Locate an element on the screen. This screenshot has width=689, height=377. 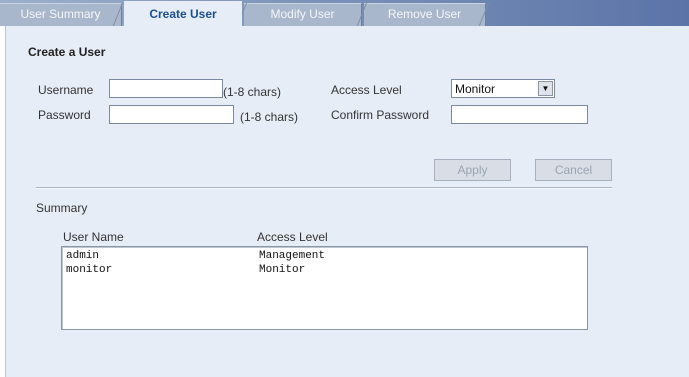
tab-user-summary: User Summary is located at coordinates (61, 14).